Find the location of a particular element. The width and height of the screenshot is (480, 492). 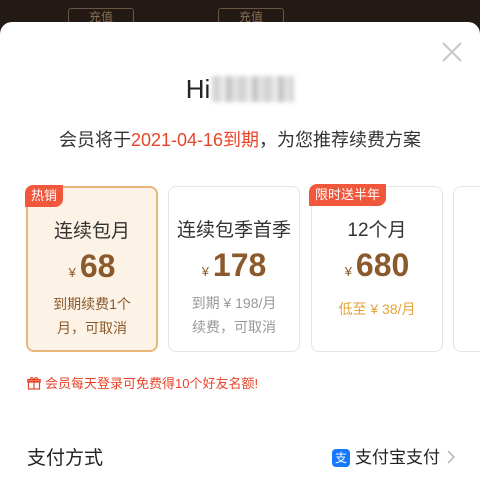

chevron-right-icon is located at coordinates (451, 457).